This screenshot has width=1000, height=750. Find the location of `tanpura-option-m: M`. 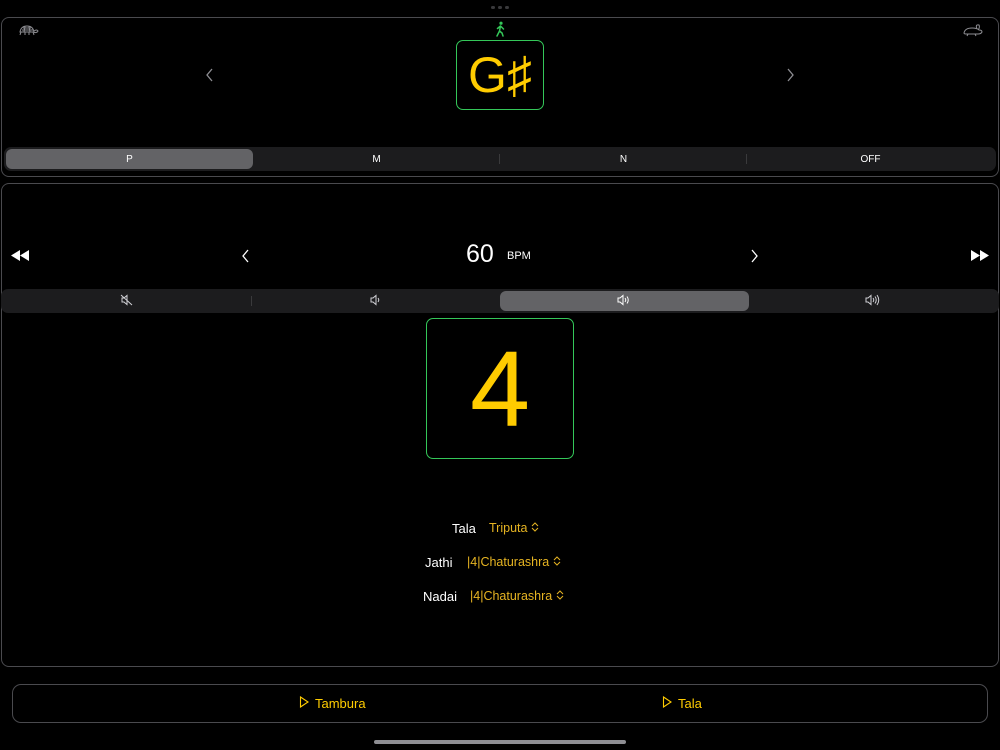

tanpura-option-m: M is located at coordinates (376, 159).